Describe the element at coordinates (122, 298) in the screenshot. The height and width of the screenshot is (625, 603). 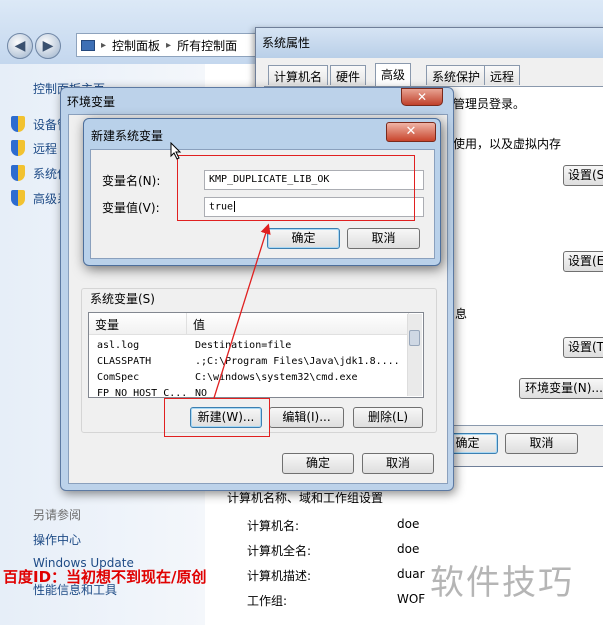
I see `system-variables-label: 系统变量(S)` at that location.